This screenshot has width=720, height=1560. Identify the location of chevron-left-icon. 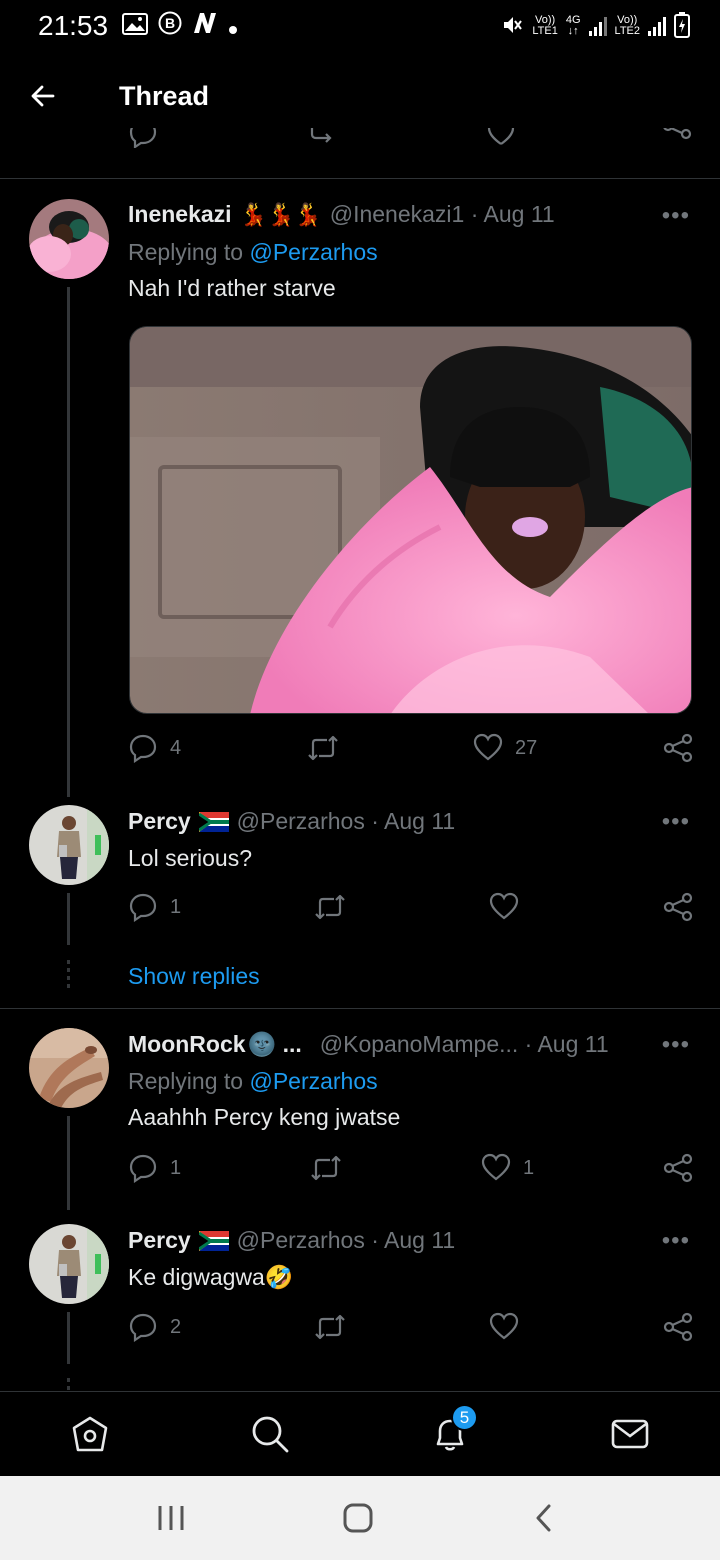
(543, 1518).